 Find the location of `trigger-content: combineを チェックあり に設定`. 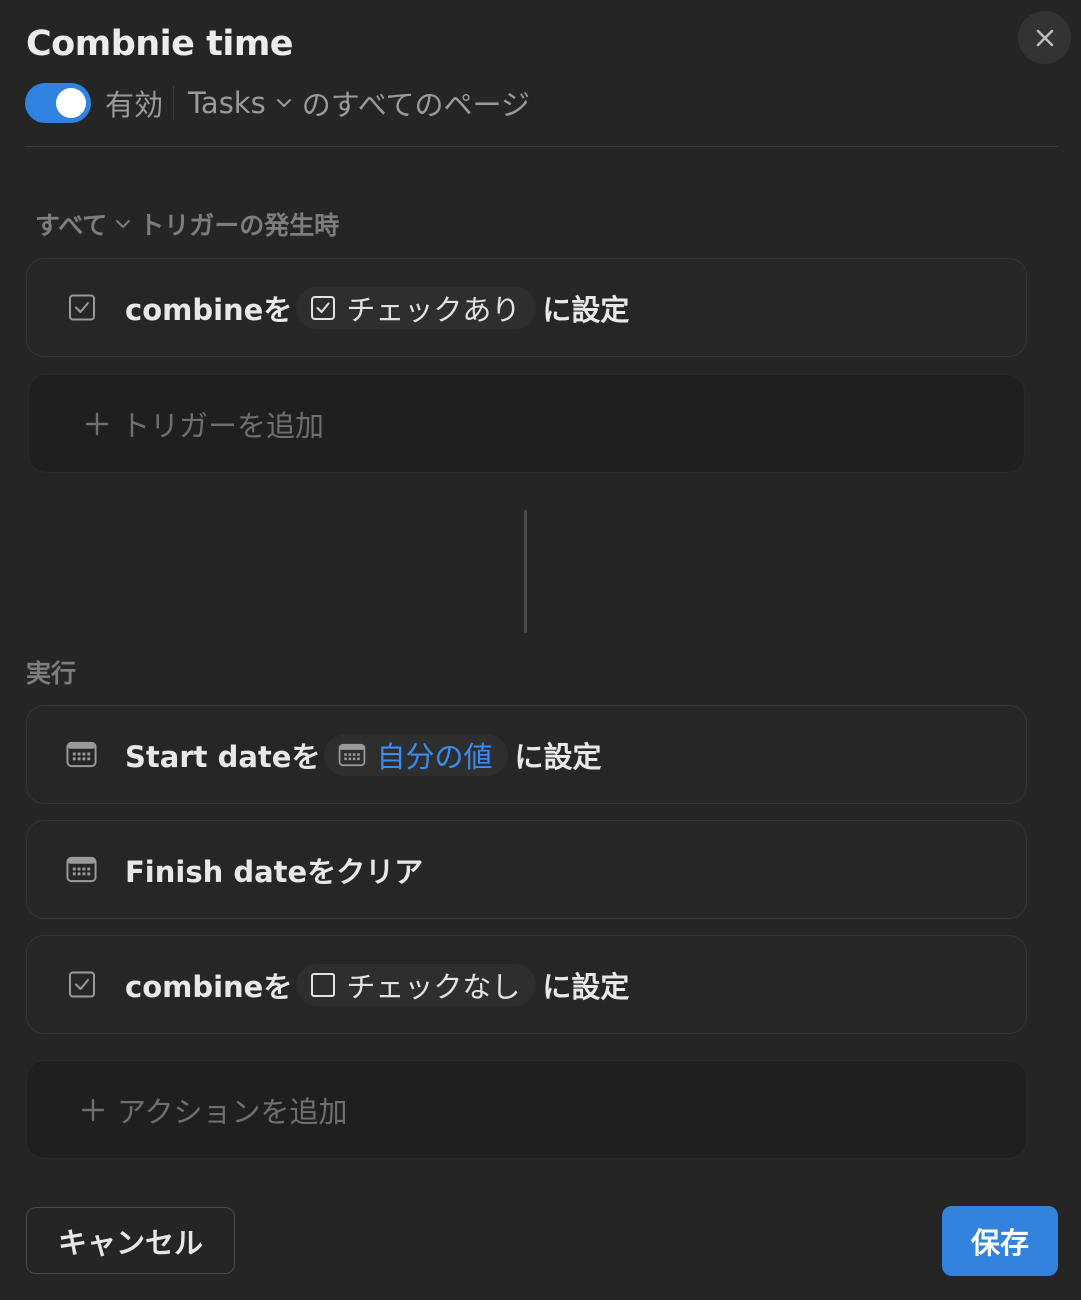

trigger-content: combineを チェックあり に設定 is located at coordinates (377, 307).